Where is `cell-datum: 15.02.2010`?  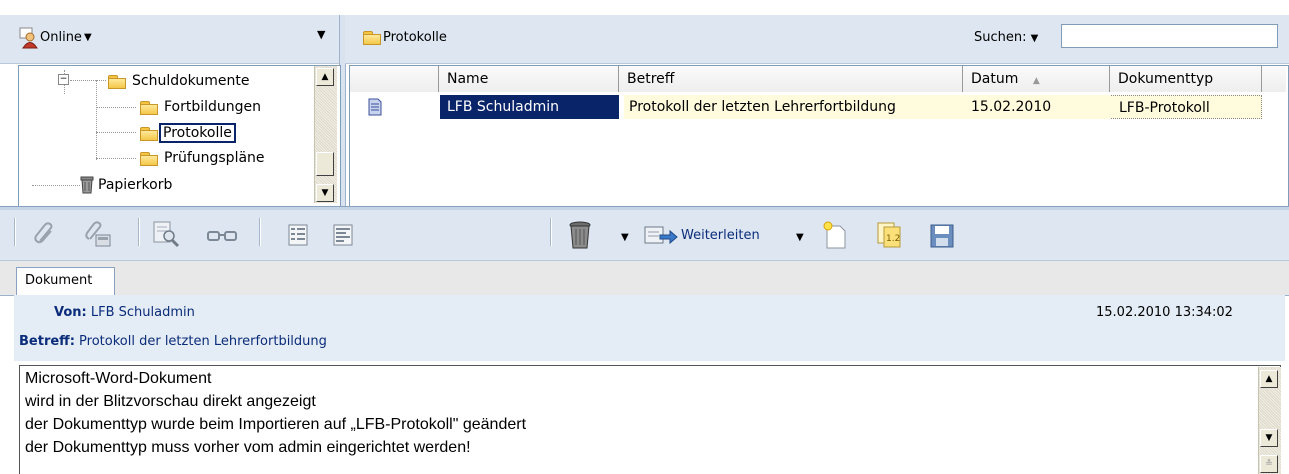
cell-datum: 15.02.2010 is located at coordinates (1038, 107).